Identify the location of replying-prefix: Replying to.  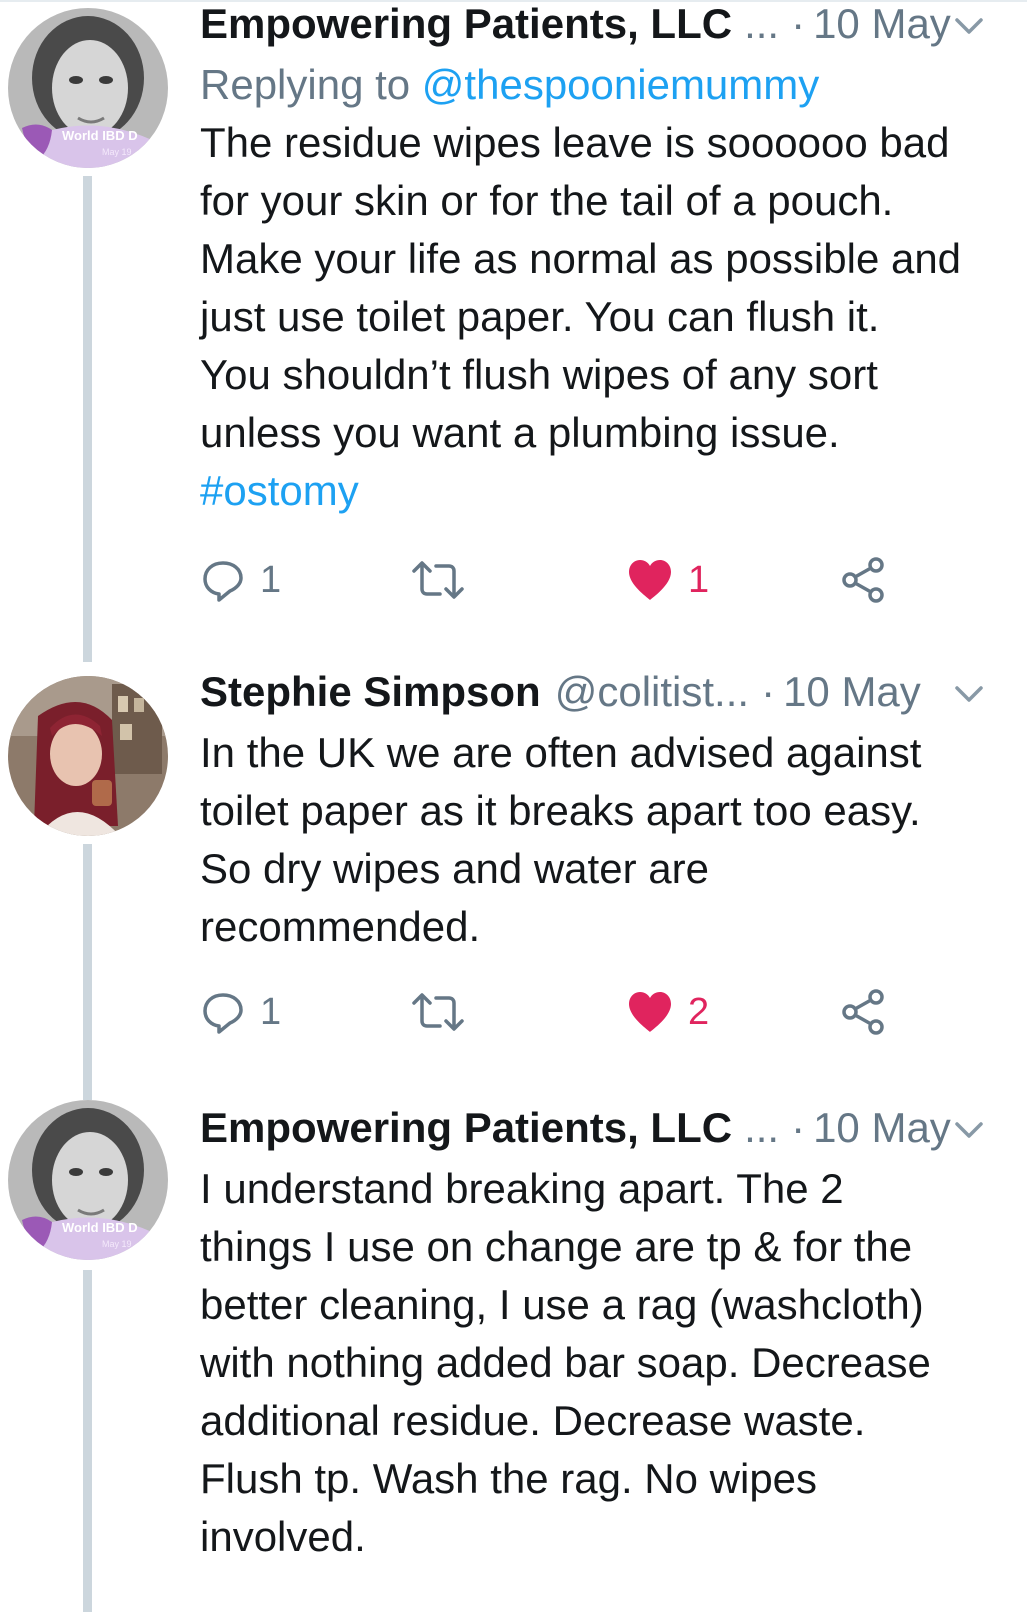
(311, 84).